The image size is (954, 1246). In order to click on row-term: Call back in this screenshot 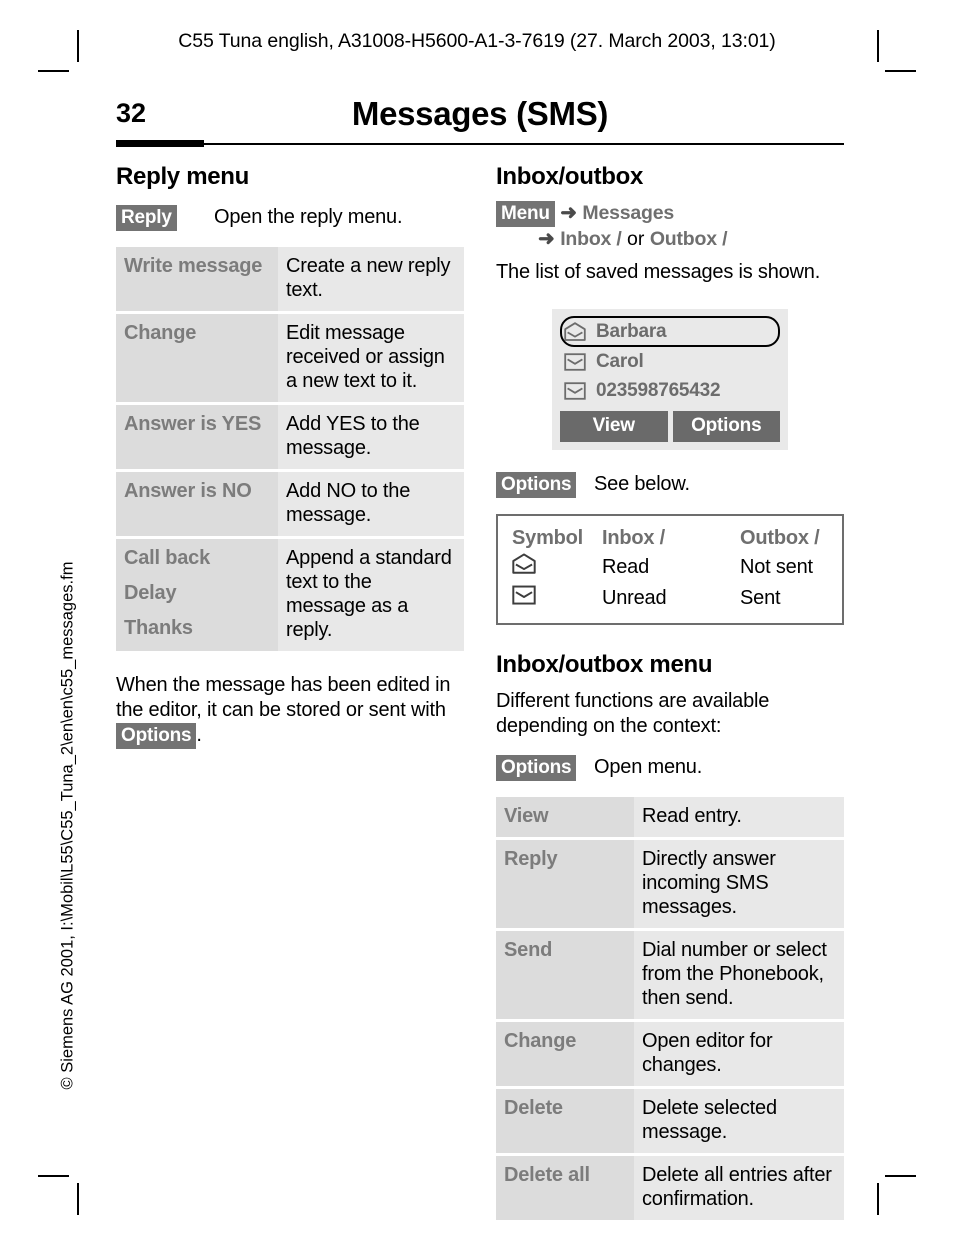, I will do `click(167, 558)`.